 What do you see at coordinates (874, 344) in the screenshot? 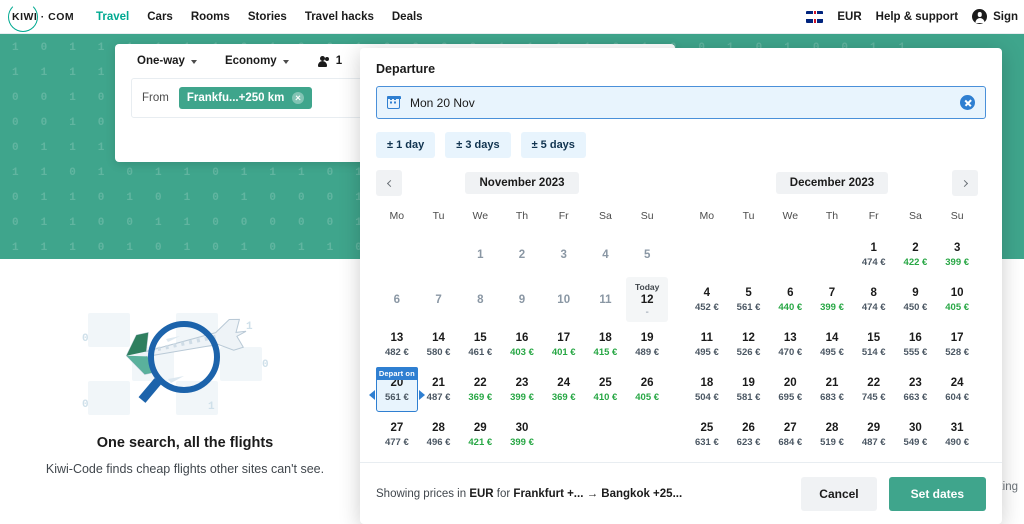
I see `day-cell: 15 514 €` at bounding box center [874, 344].